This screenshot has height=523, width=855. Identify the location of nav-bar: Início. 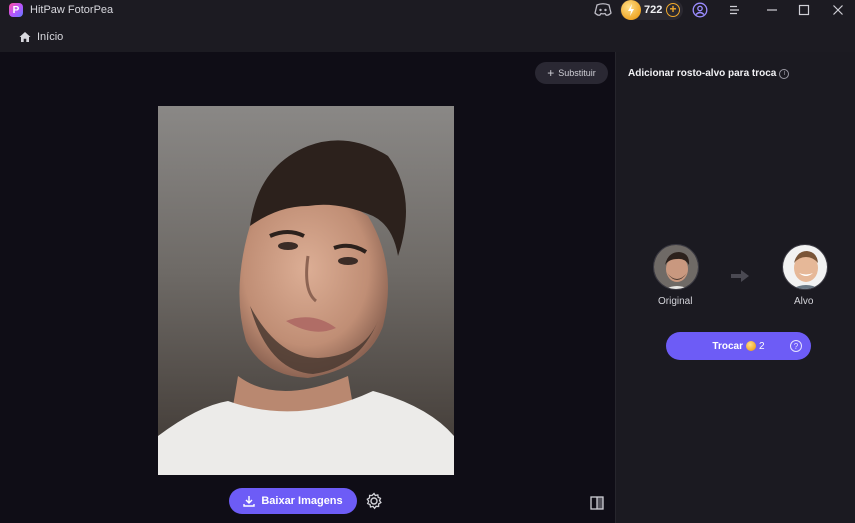
(427, 37).